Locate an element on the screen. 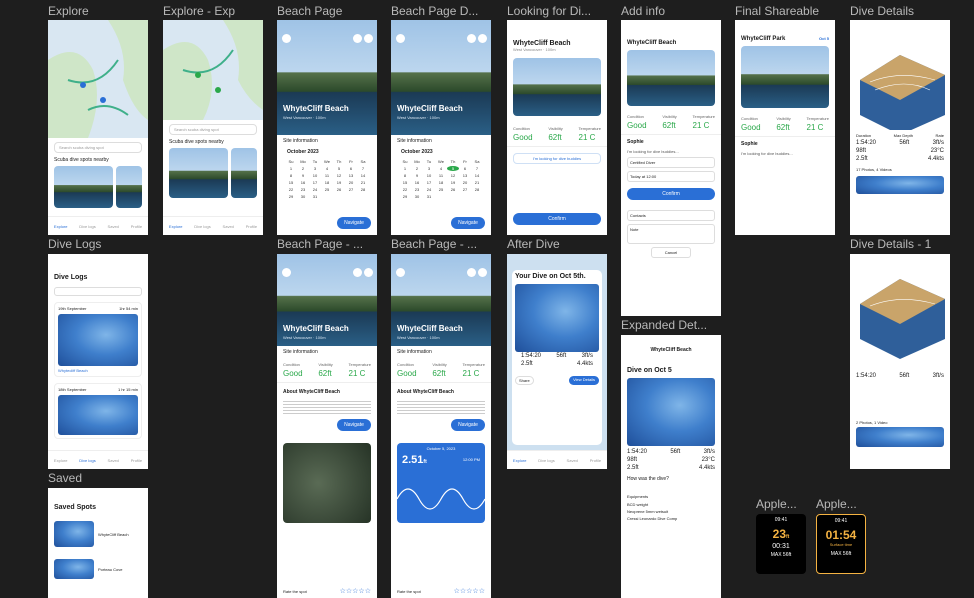 Image resolution: width=974 pixels, height=598 pixels. share-button: Share is located at coordinates (524, 380).